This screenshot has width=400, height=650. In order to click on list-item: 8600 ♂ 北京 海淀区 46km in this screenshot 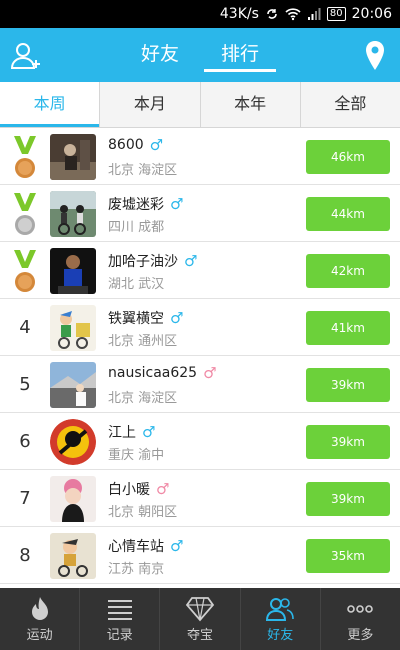, I will do `click(200, 156)`.